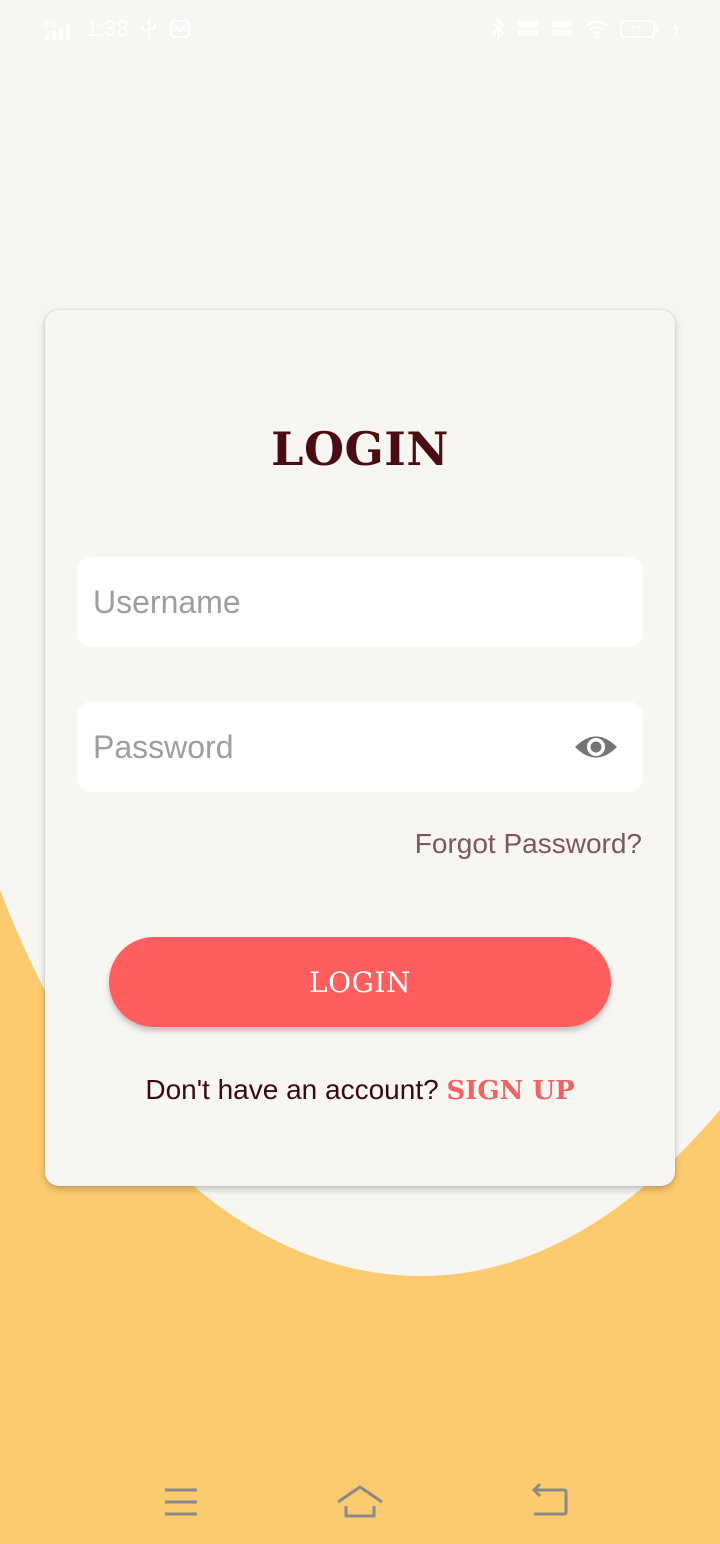  I want to click on navigation-bar, so click(360, 1503).